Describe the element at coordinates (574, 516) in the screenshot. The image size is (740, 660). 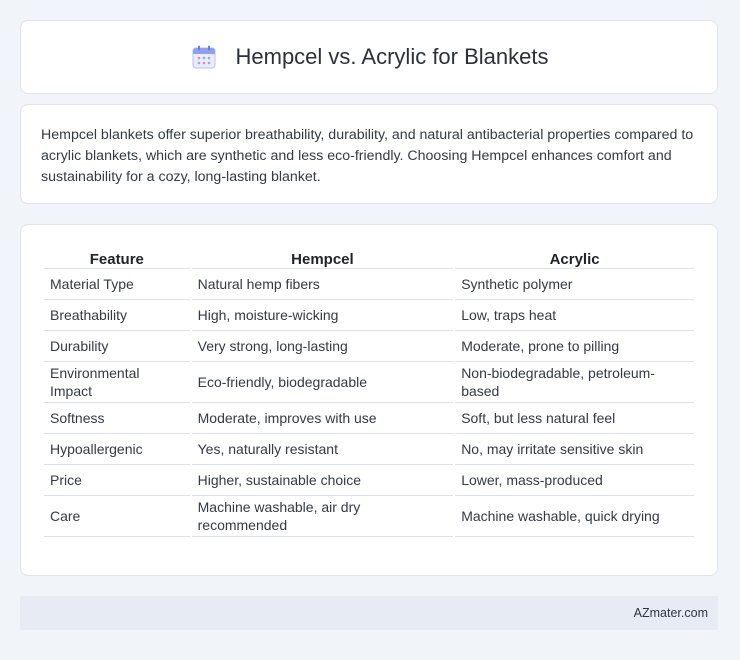
I see `acrylic-cell: Machine washable, quick drying` at that location.